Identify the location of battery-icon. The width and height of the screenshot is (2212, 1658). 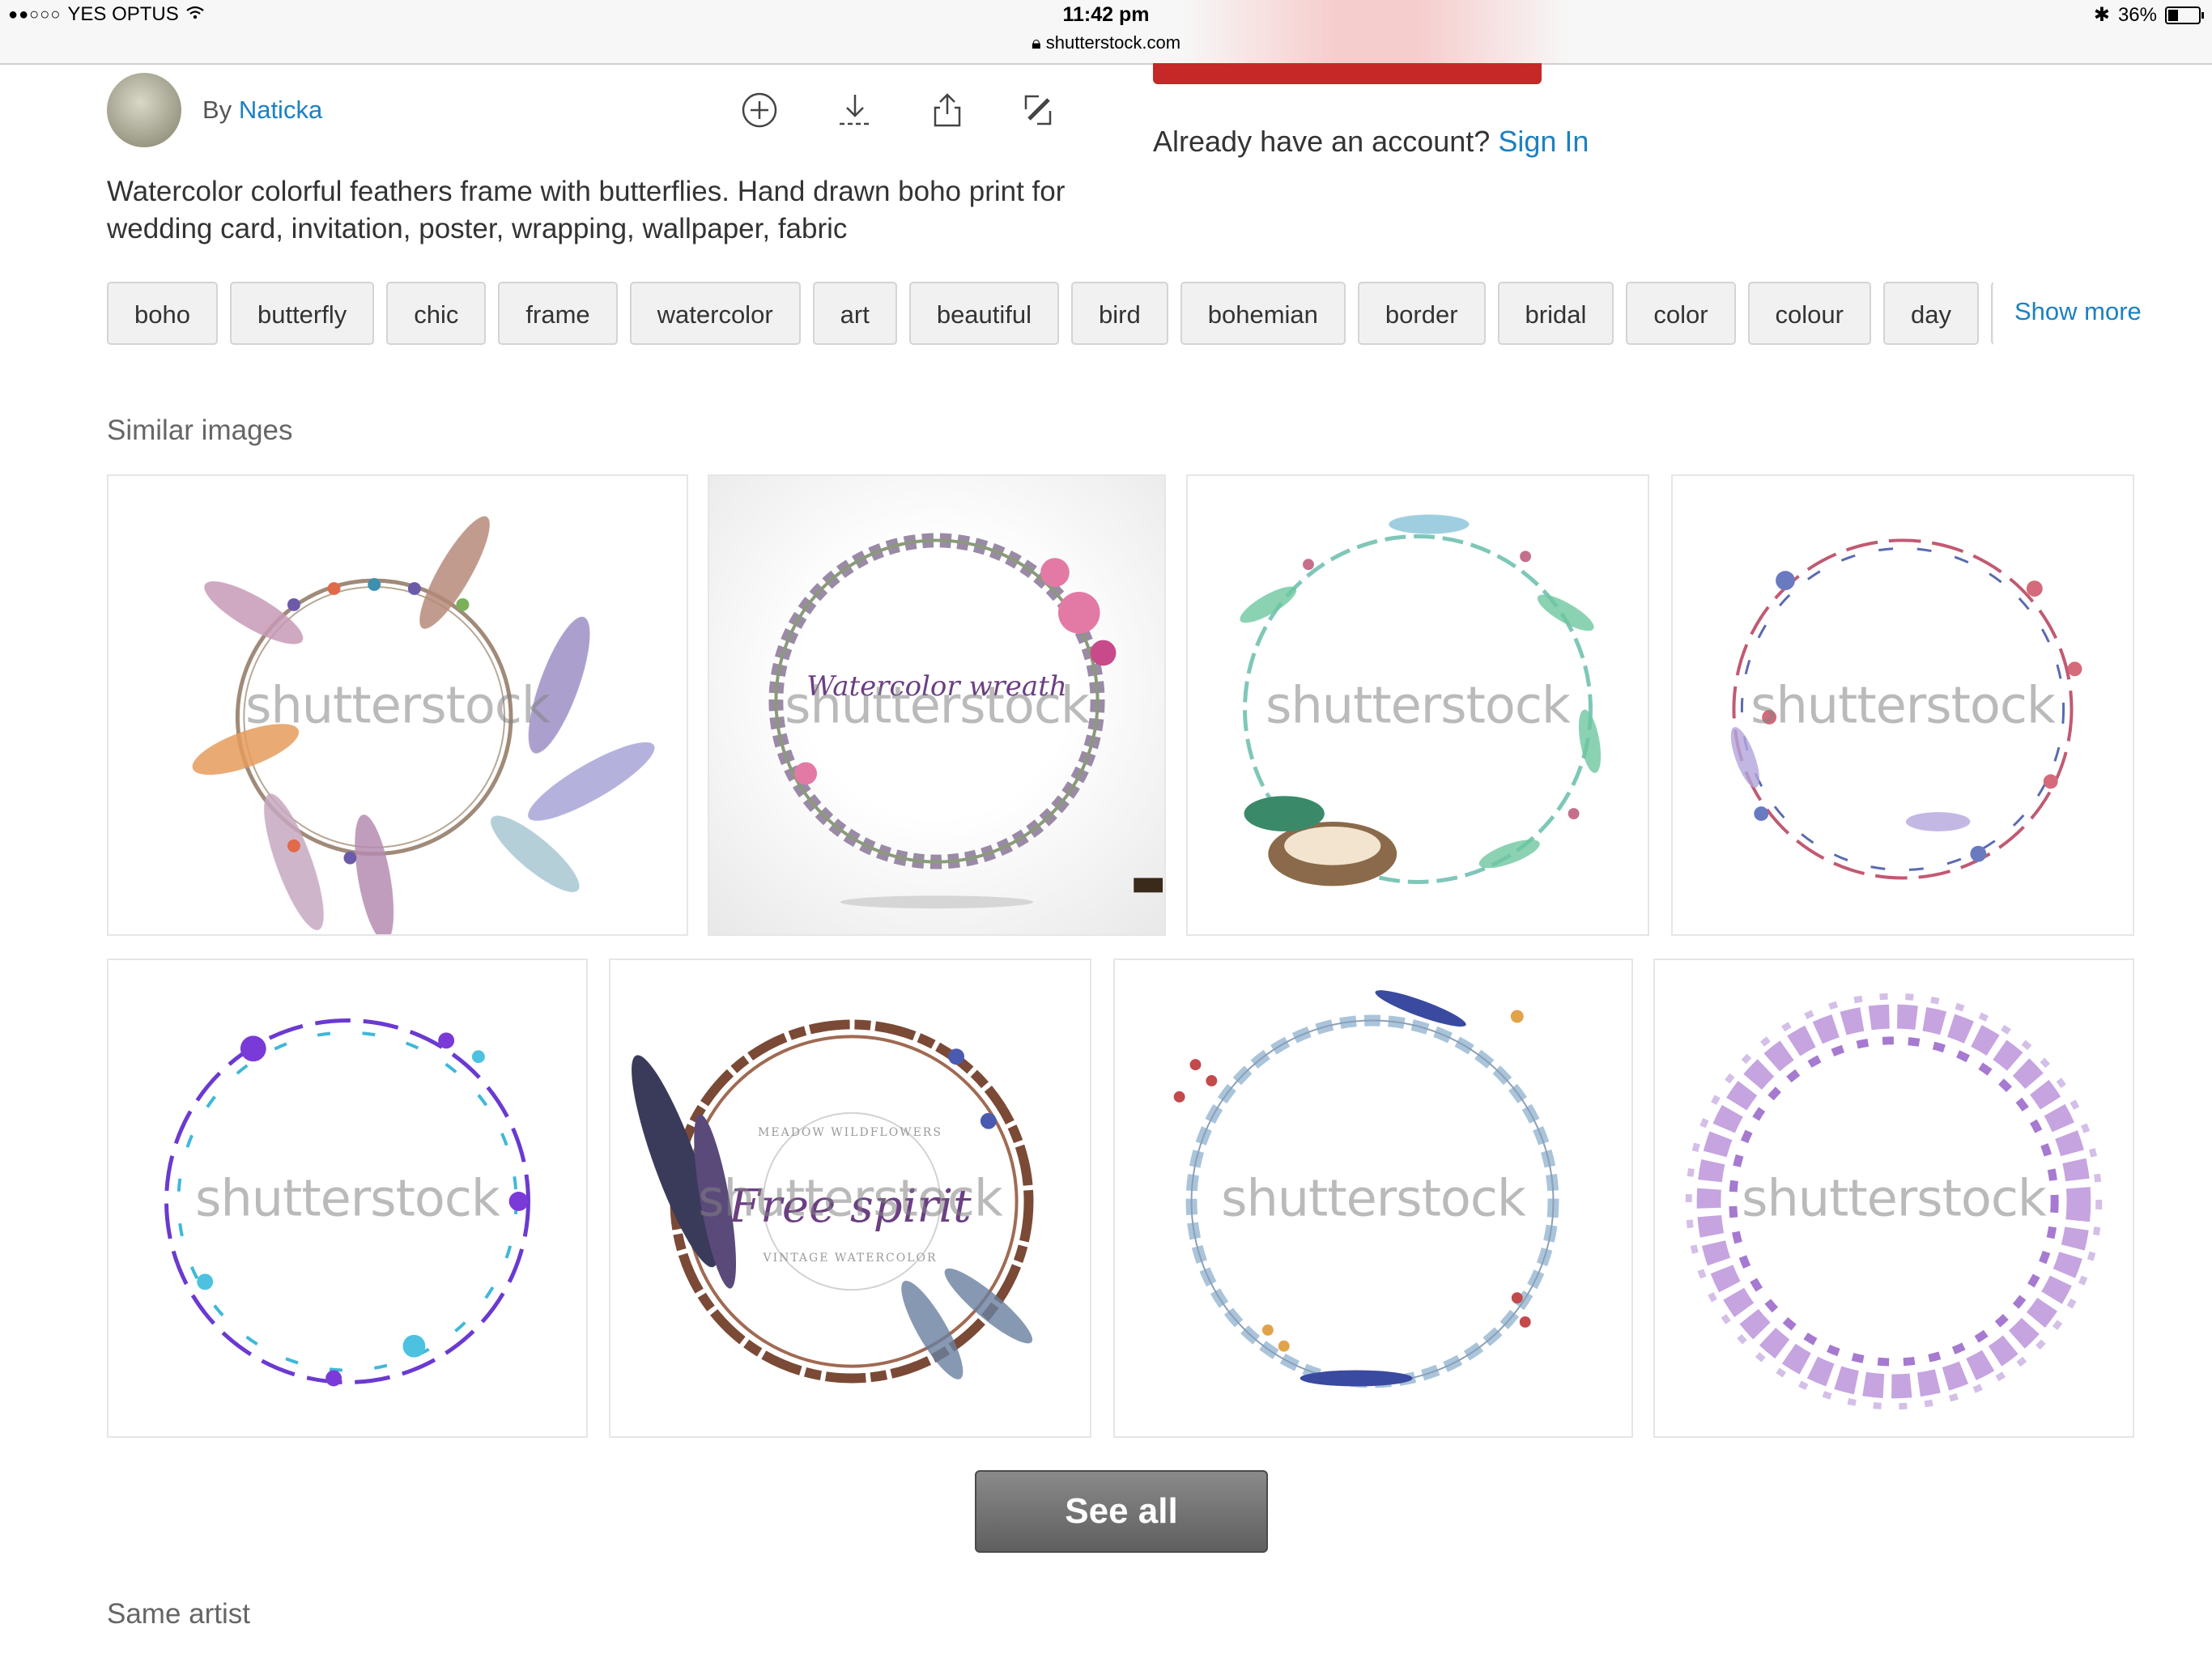
(2184, 15).